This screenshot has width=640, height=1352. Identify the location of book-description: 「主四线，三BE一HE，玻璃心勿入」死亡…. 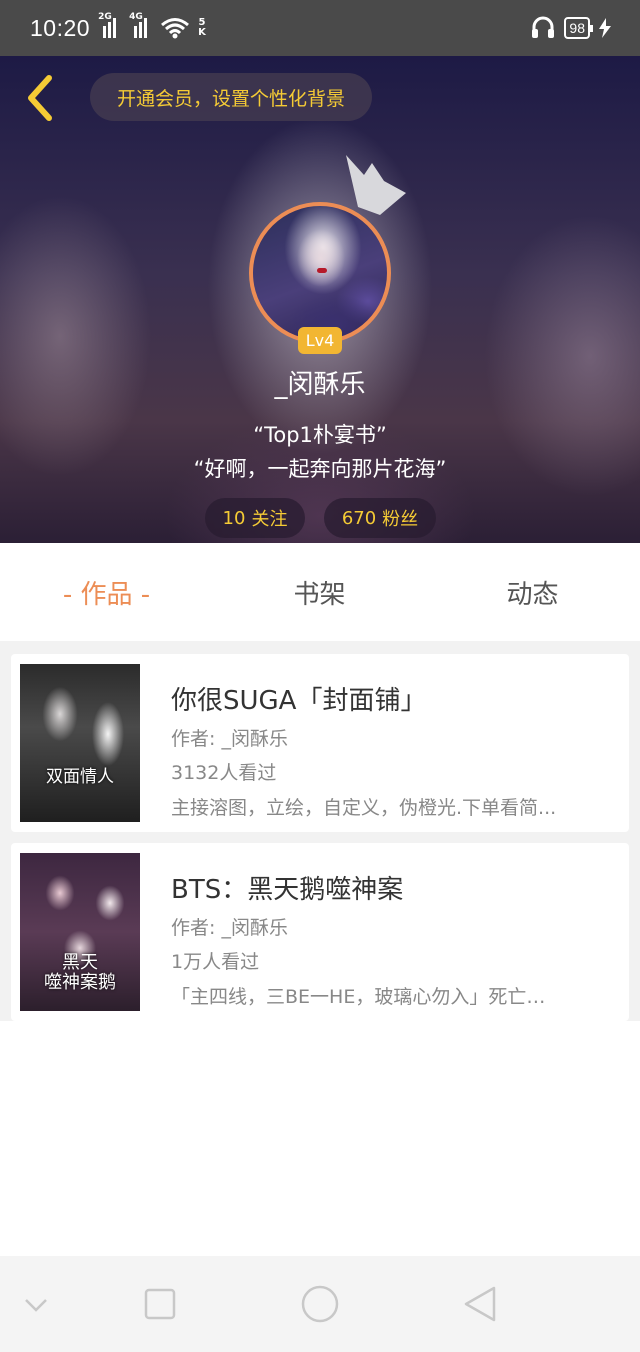
(358, 997).